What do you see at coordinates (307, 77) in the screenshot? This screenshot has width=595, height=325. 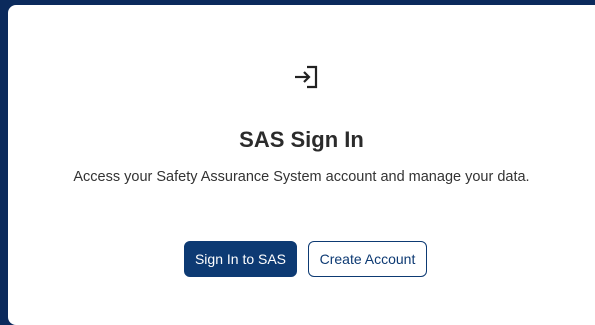 I see `sign-in-icon` at bounding box center [307, 77].